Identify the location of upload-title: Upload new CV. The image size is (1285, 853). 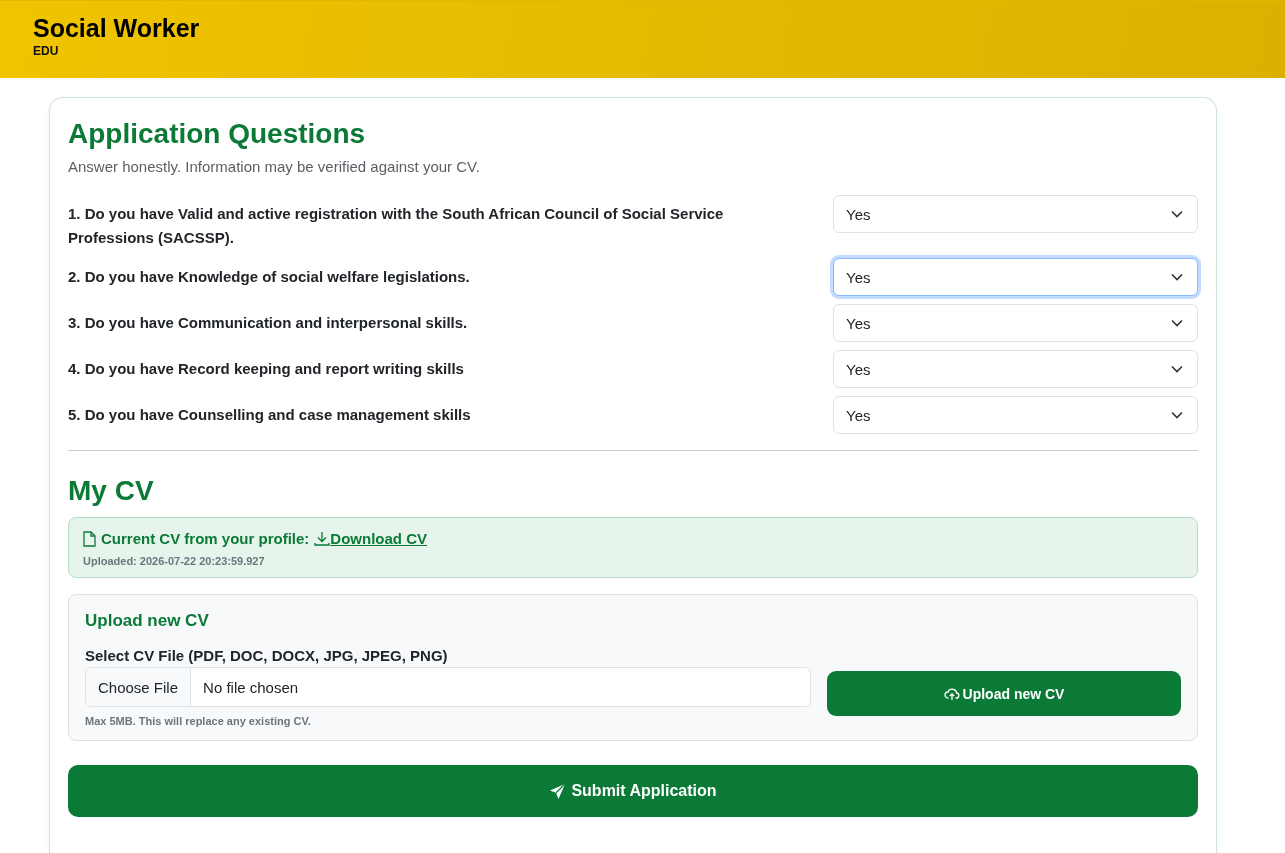
(147, 621).